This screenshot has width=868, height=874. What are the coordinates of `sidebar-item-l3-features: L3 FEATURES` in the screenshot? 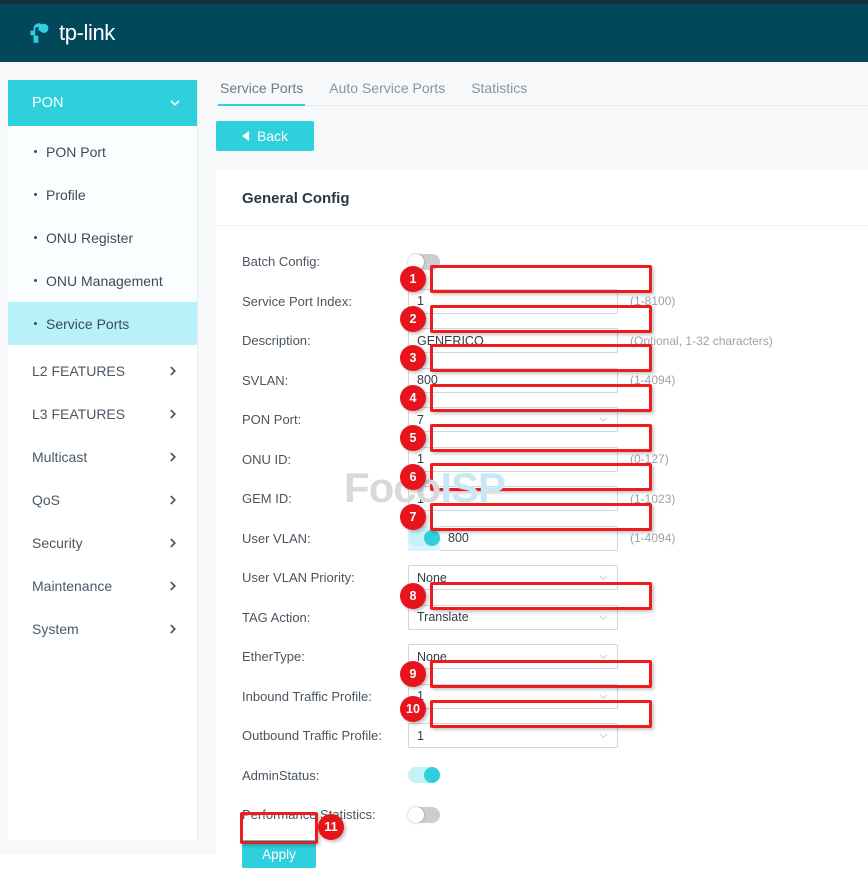 It's located at (102, 413).